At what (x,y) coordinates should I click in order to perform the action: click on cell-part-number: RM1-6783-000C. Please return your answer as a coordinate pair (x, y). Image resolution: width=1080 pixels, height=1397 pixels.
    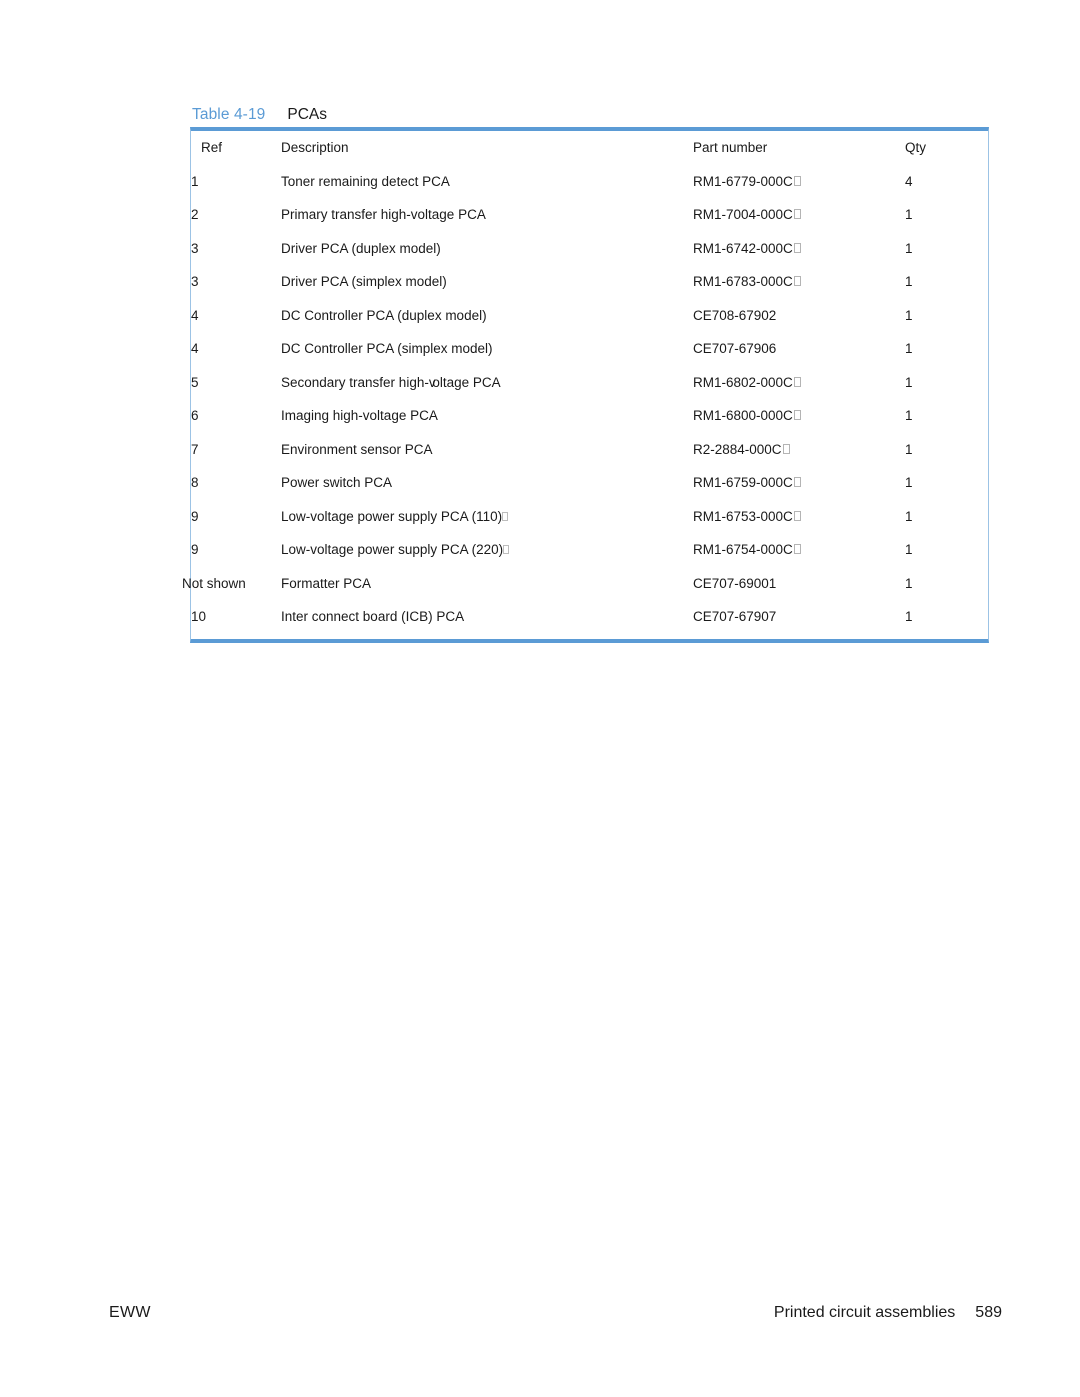
    Looking at the image, I should click on (799, 282).